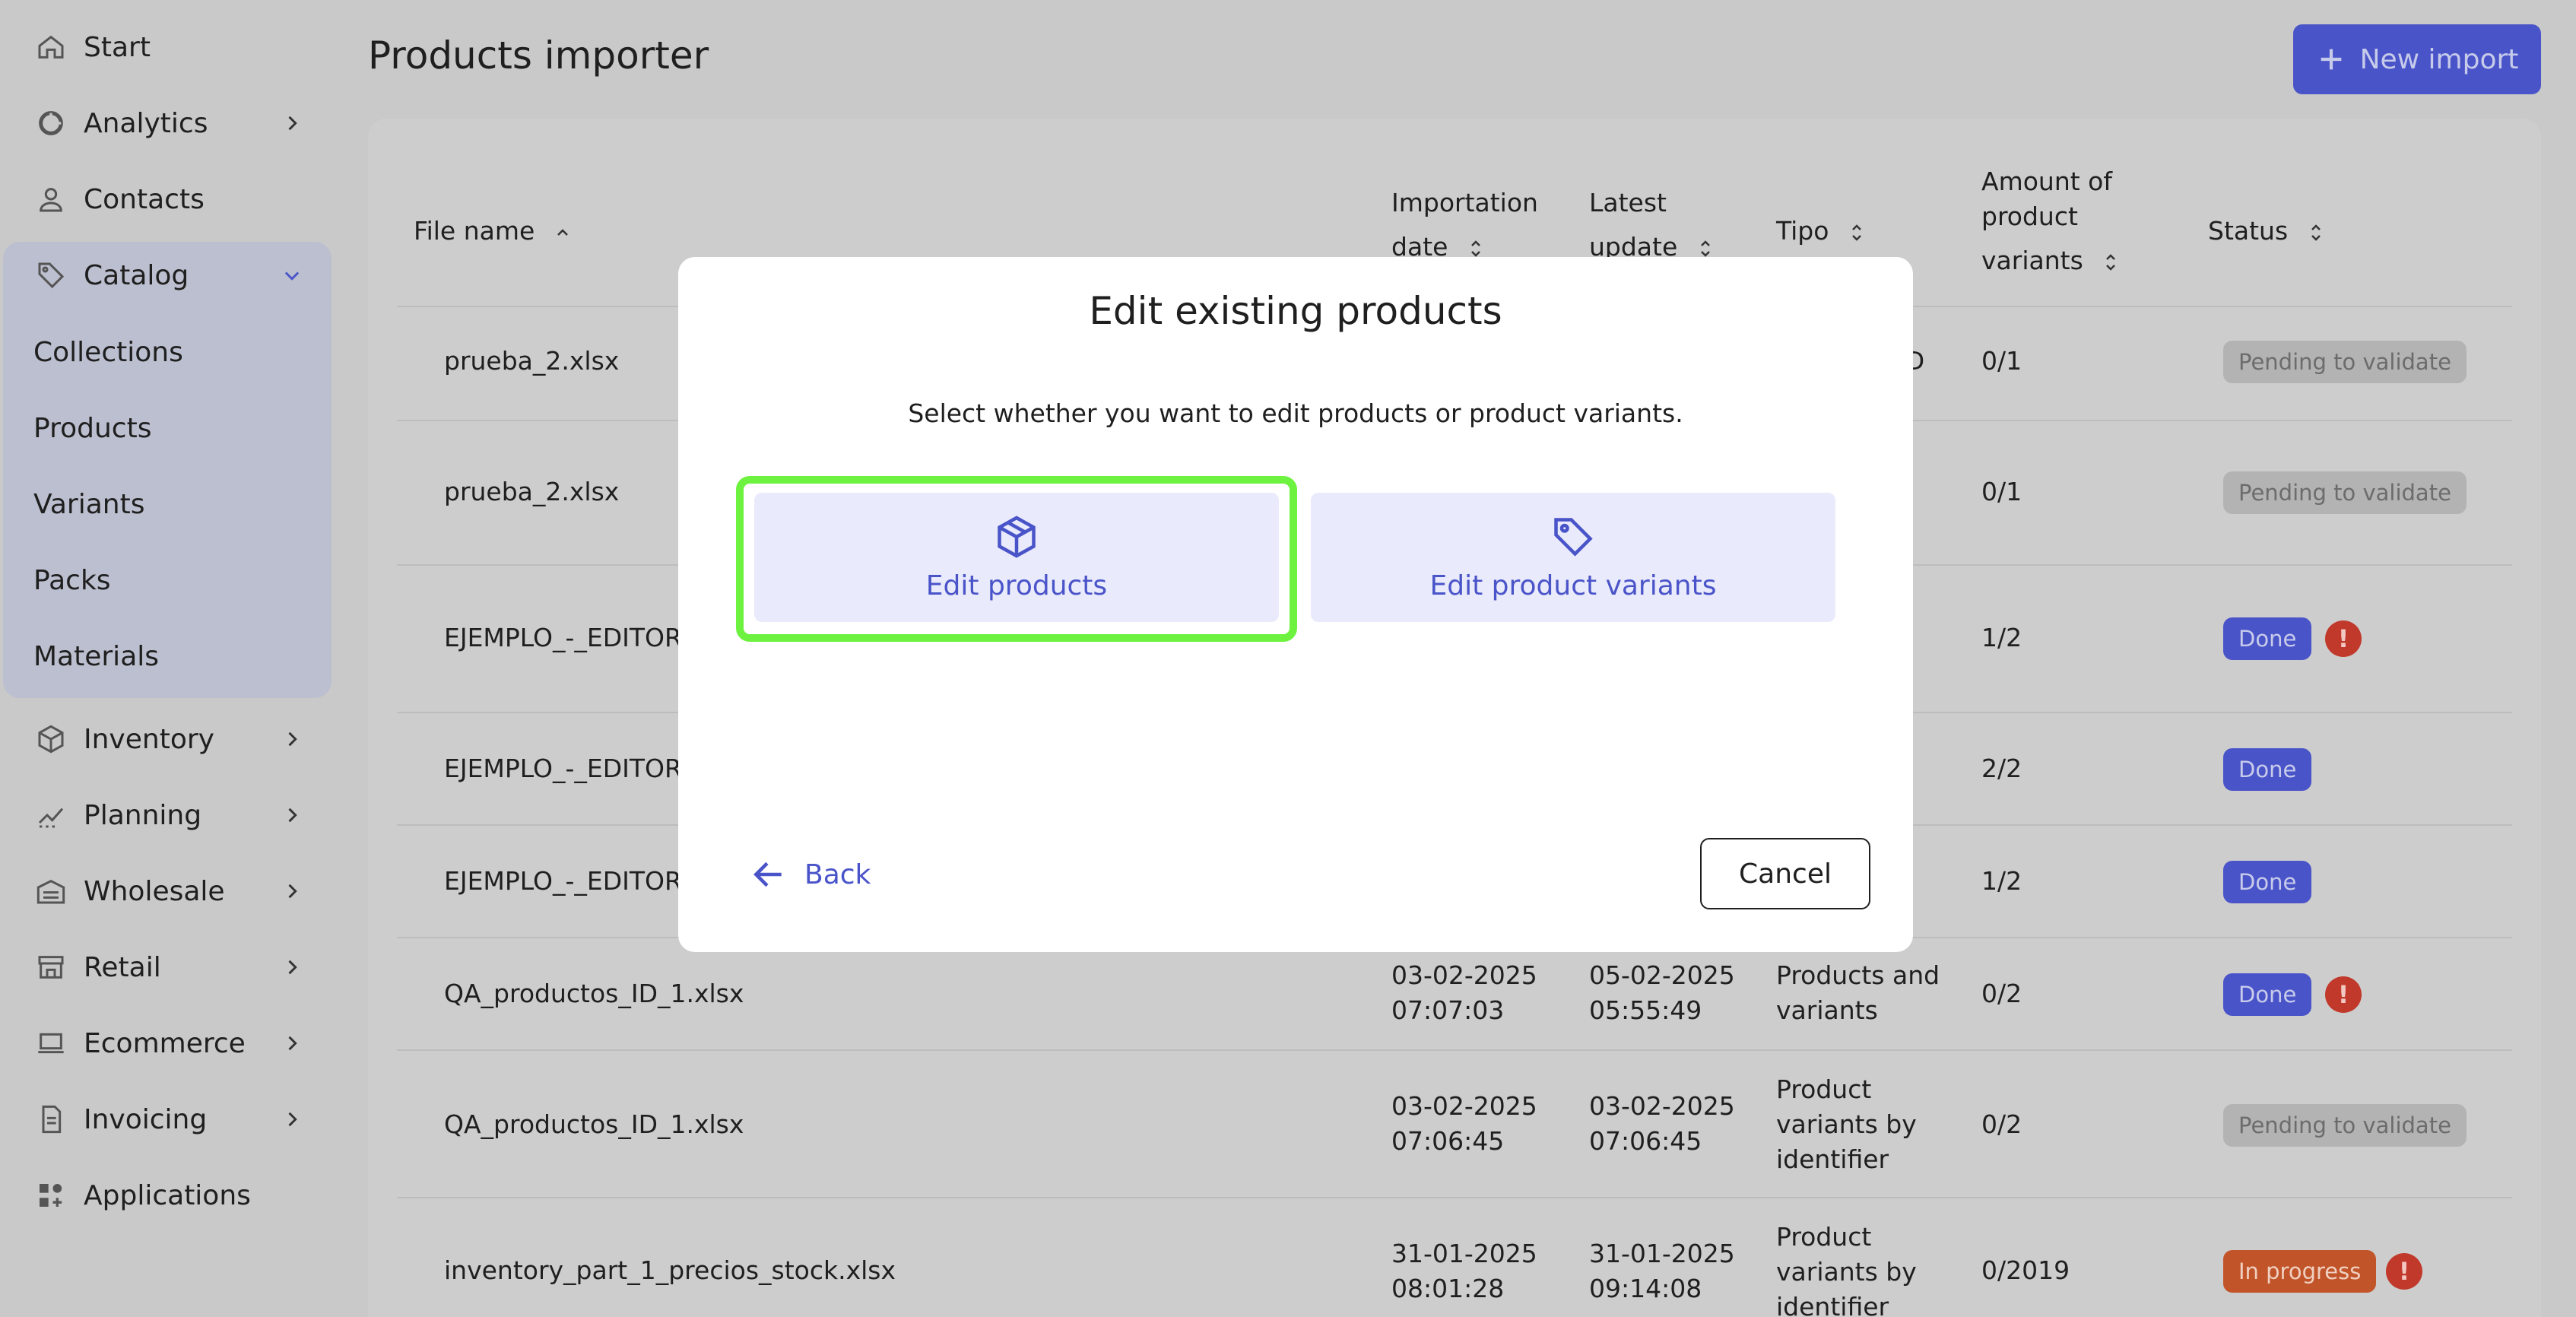 The height and width of the screenshot is (1317, 2576). I want to click on cell-amount: 0/2, so click(2002, 1124).